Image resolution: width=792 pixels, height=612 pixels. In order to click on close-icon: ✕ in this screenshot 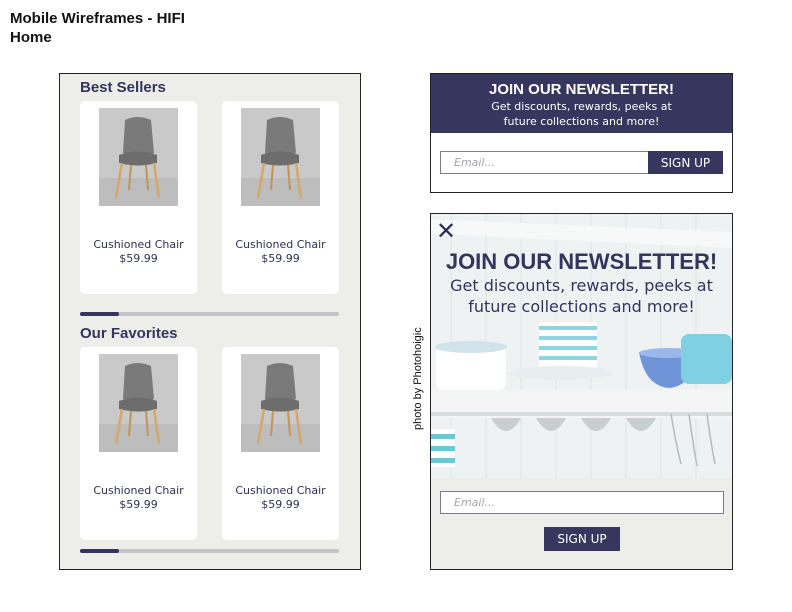, I will do `click(446, 231)`.